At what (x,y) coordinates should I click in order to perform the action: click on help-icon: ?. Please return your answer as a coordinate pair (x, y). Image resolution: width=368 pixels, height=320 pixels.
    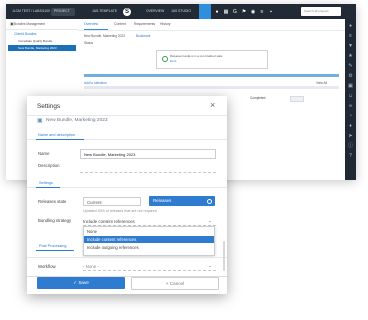
    Looking at the image, I should click on (350, 156).